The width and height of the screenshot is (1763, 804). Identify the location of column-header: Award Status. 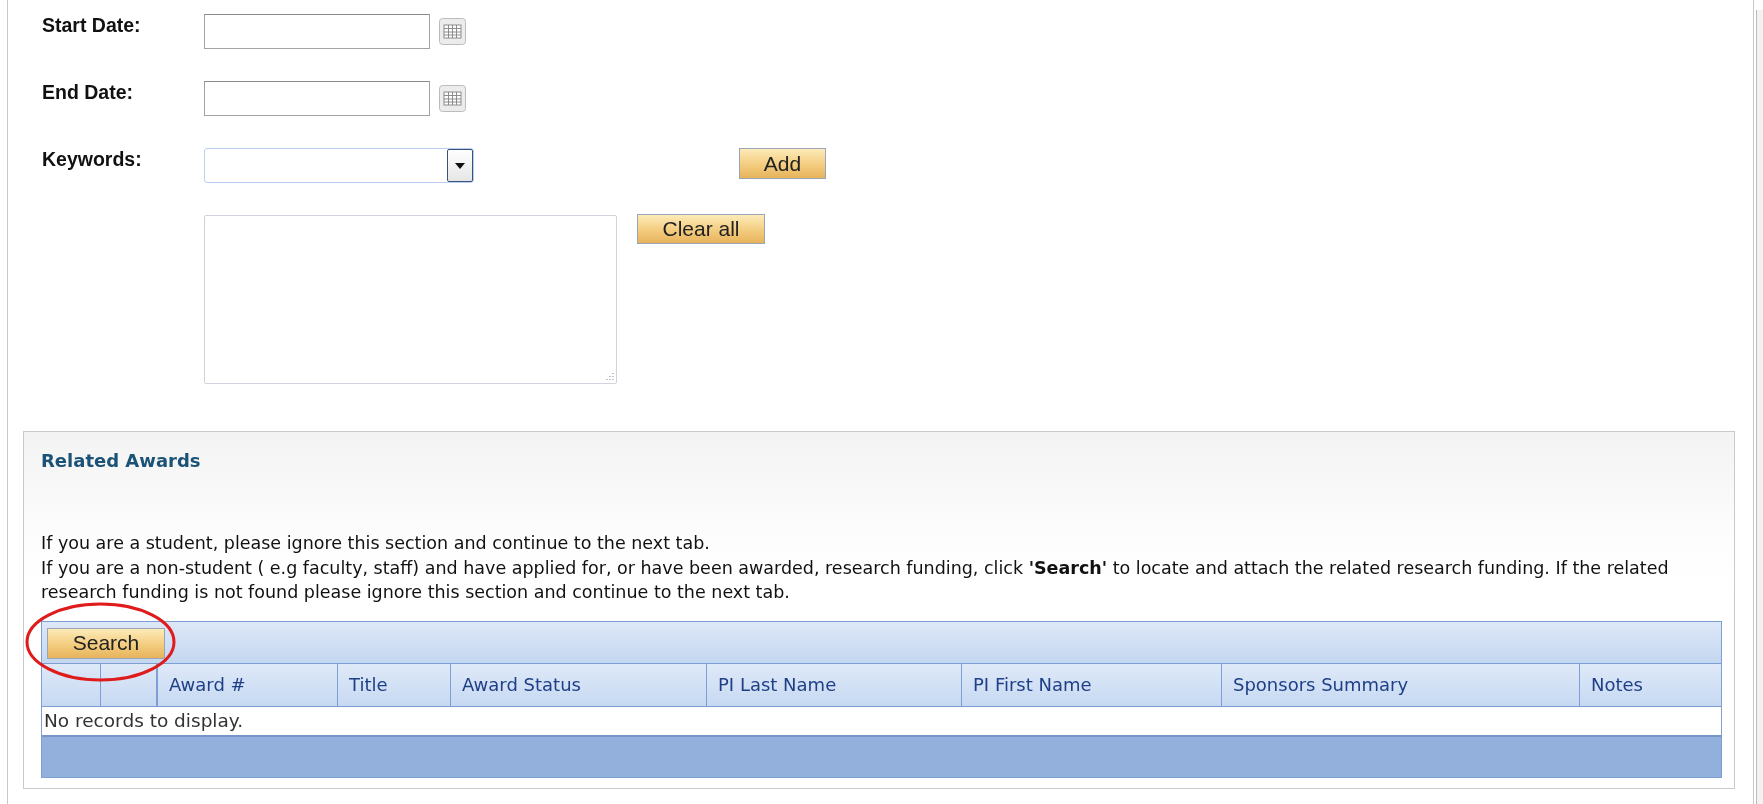
(579, 684).